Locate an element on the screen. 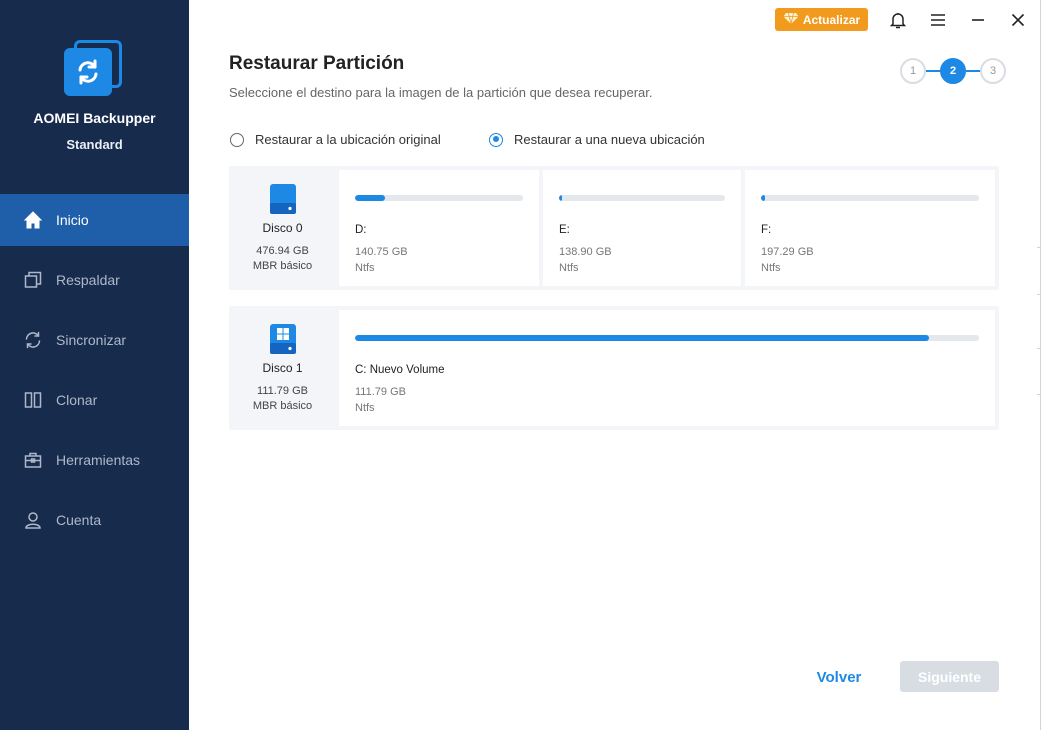 The height and width of the screenshot is (730, 1041). disk-size: 111.79 GB is located at coordinates (282, 391).